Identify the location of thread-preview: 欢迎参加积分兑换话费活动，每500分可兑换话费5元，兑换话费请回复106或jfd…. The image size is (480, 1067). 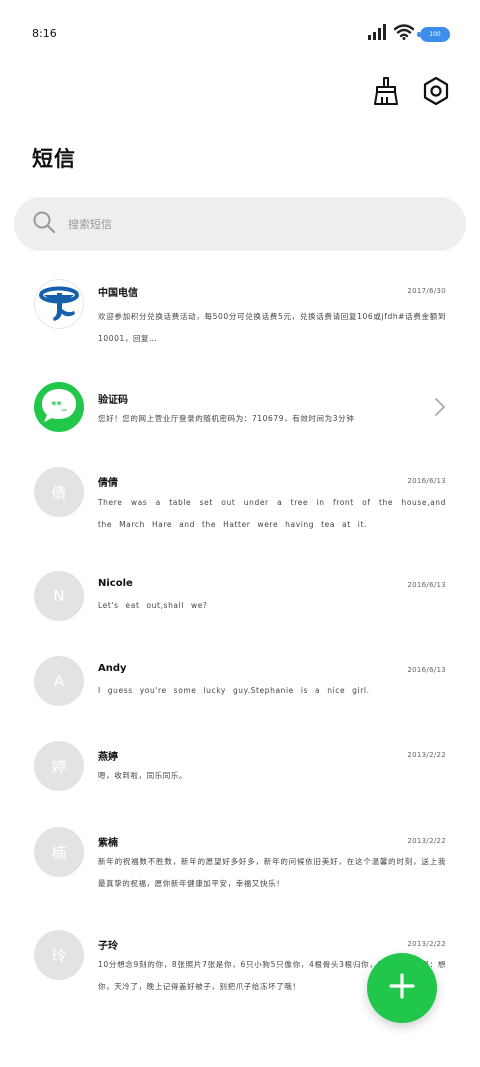
(272, 327).